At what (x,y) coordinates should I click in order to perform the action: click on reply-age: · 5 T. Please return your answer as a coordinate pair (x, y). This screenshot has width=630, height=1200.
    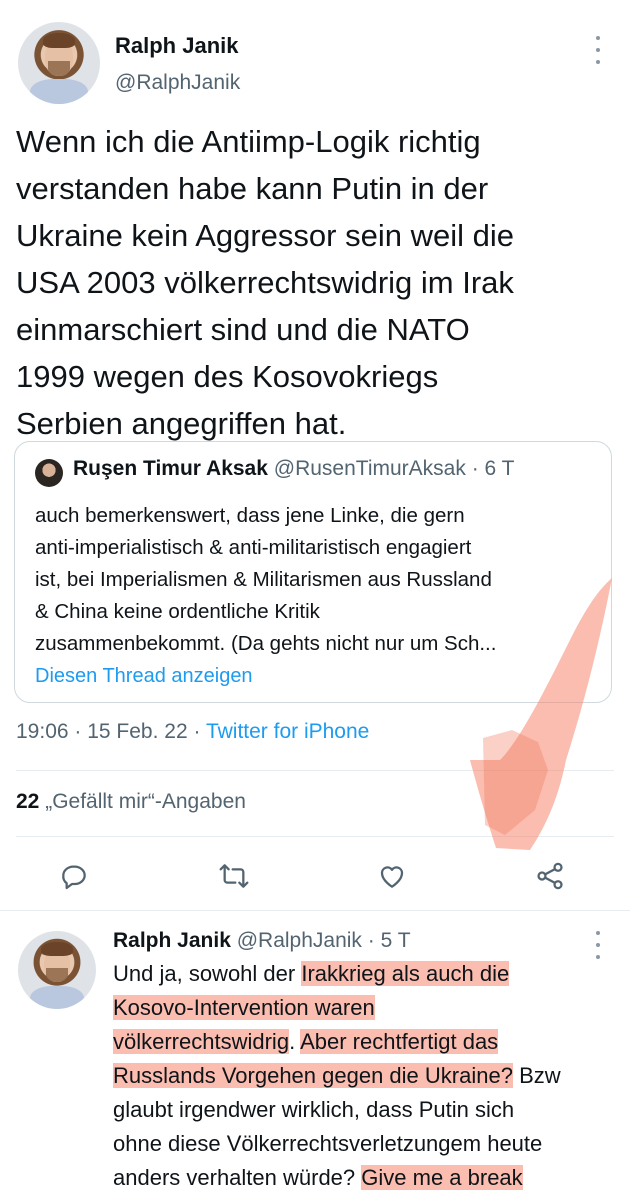
    Looking at the image, I should click on (389, 940).